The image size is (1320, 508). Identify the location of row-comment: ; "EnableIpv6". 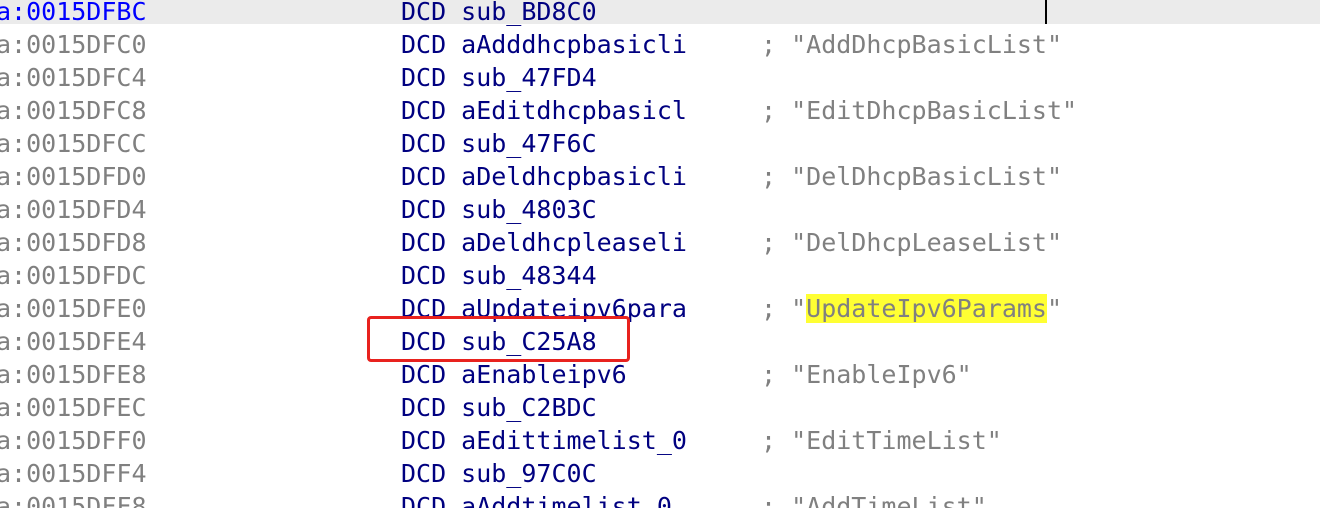
(866, 374).